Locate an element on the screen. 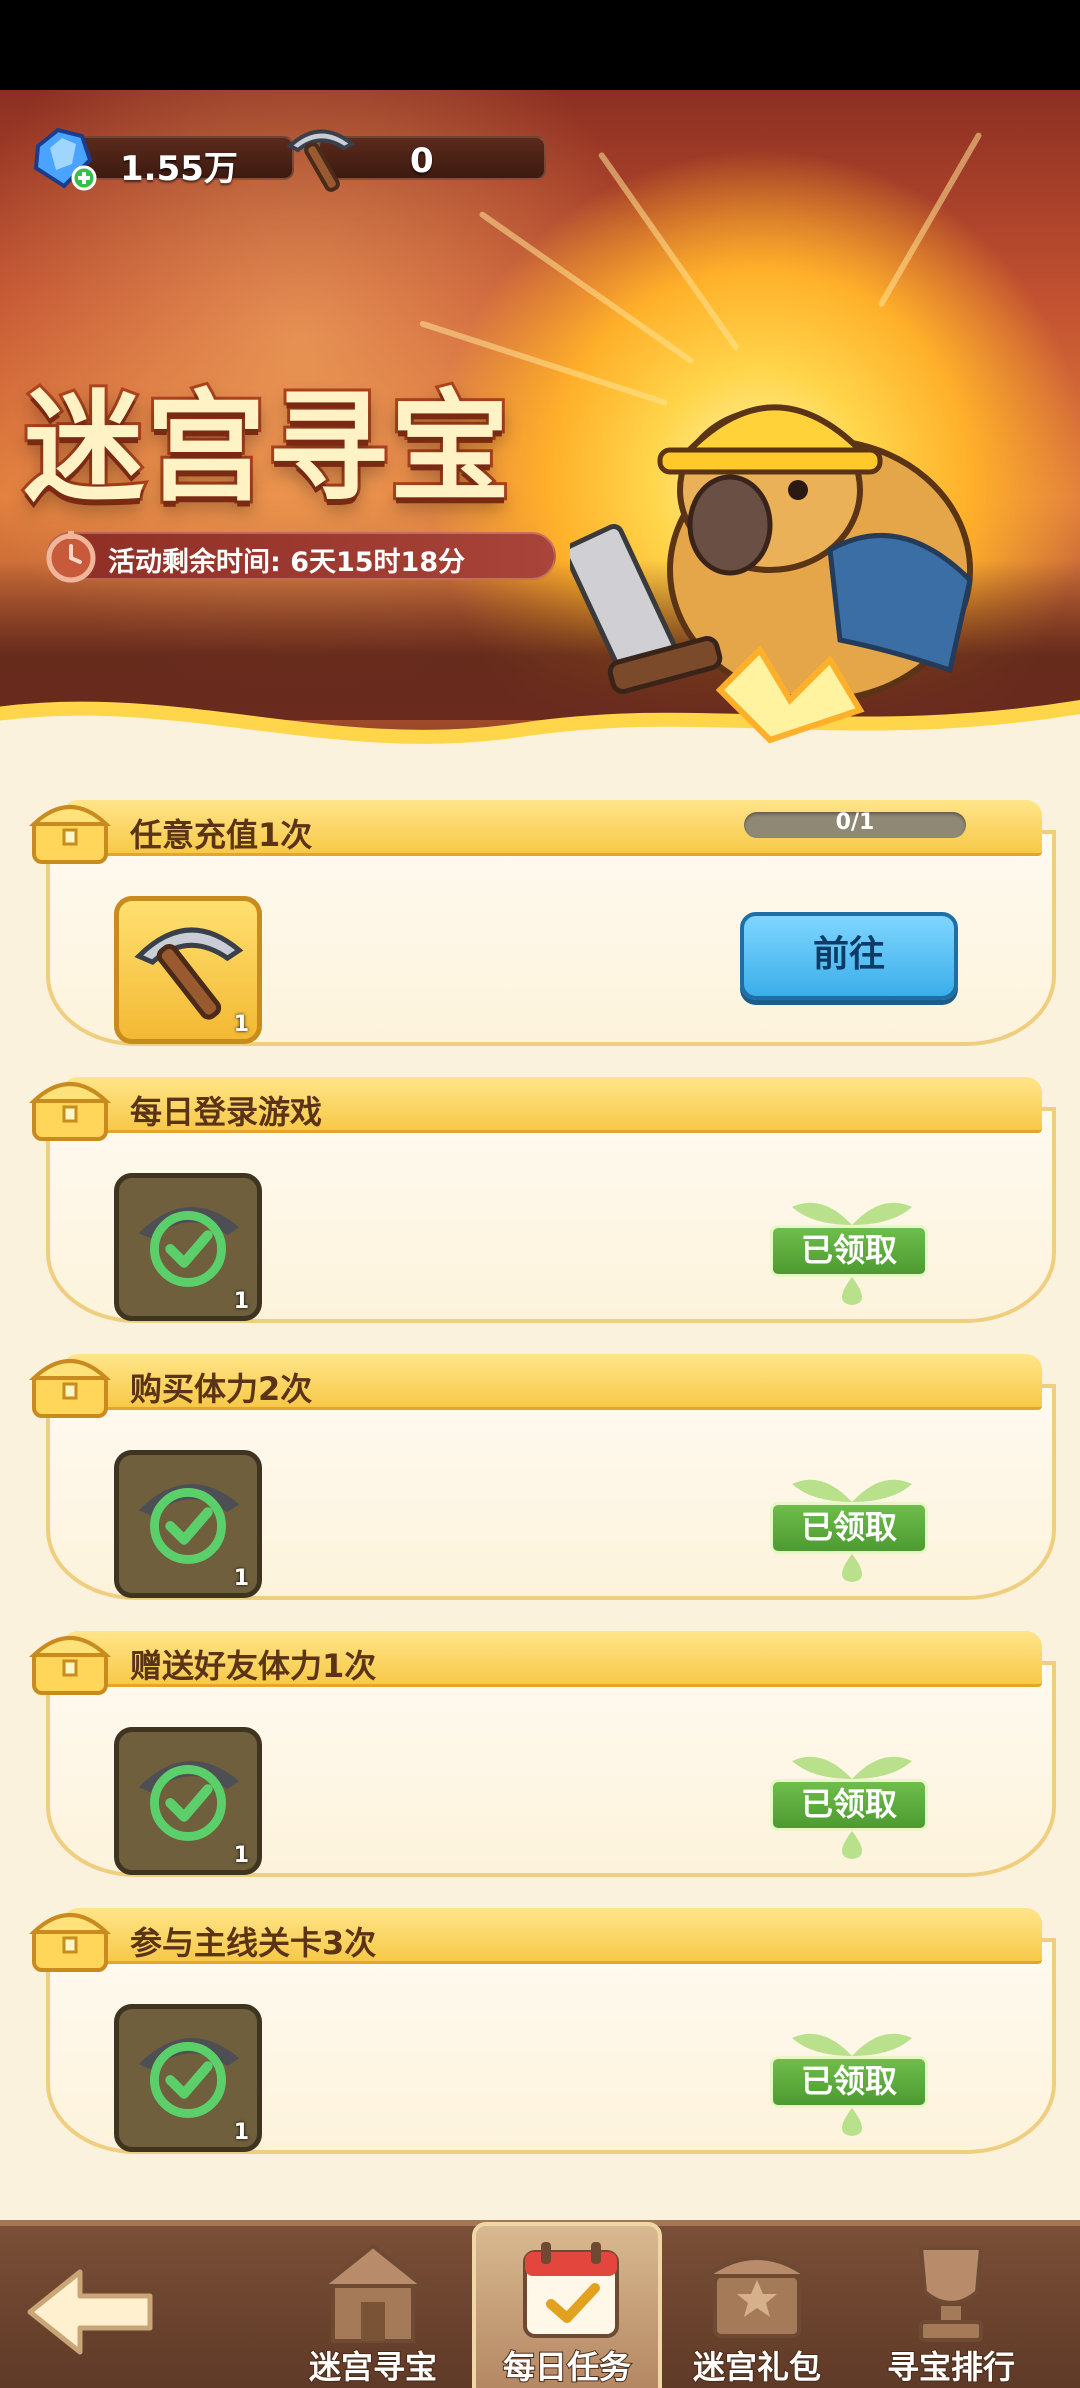  event-timer: 活动剩余时间: 6天15时18分 is located at coordinates (301, 557).